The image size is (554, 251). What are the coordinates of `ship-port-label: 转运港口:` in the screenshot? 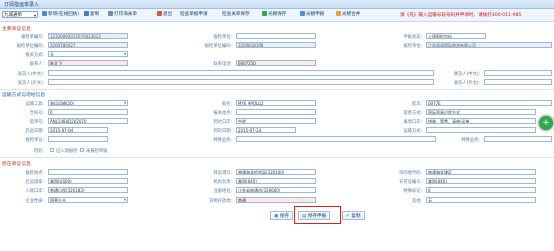 It's located at (222, 173).